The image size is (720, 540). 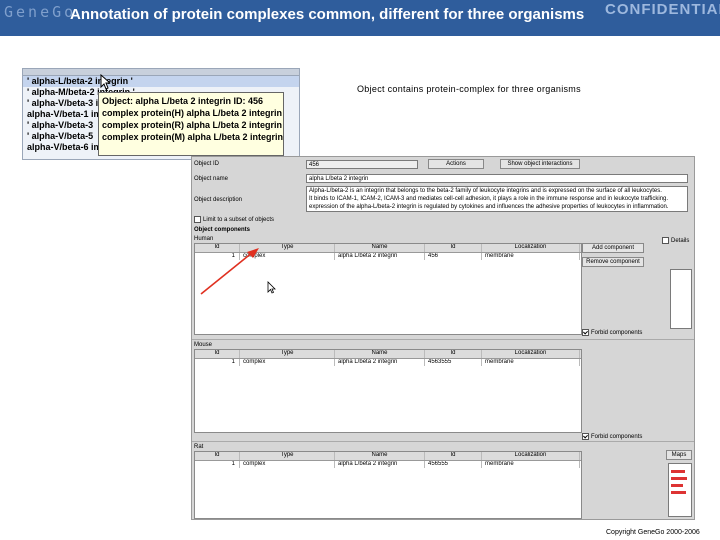 I want to click on add-component-button: Add component, so click(x=613, y=248).